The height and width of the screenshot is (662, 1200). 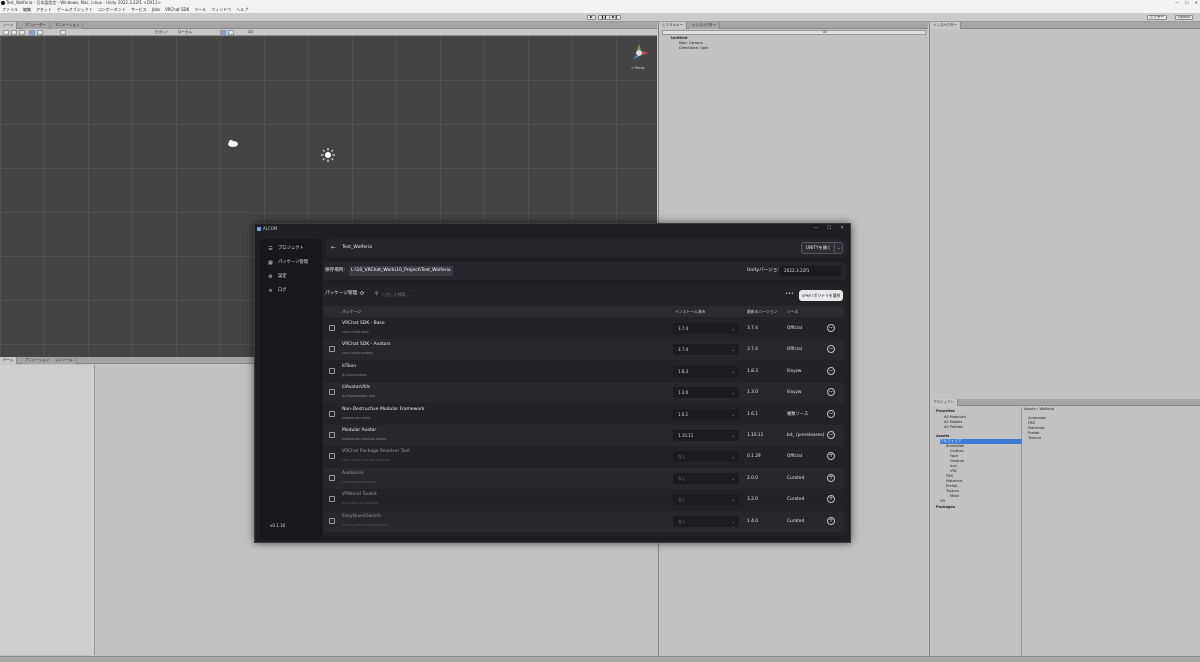 I want to click on tab-console: コンソール, so click(x=64, y=360).